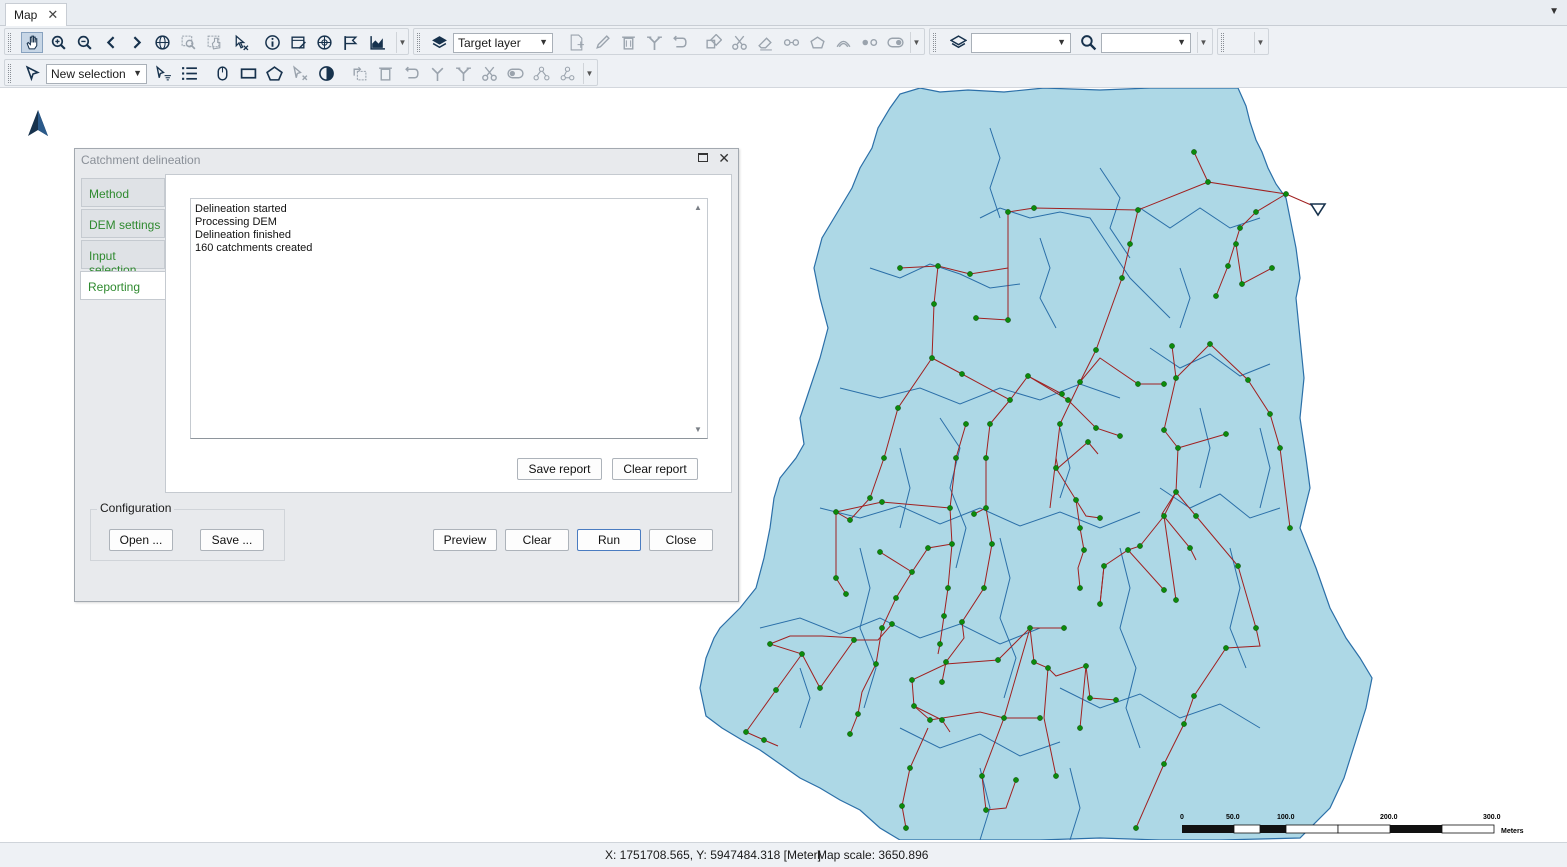 The width and height of the screenshot is (1567, 867). I want to click on main-toolbar: ▼ Target layer ▼ ▼ ▼ ▼ ▼ ▼, so click(783, 41).